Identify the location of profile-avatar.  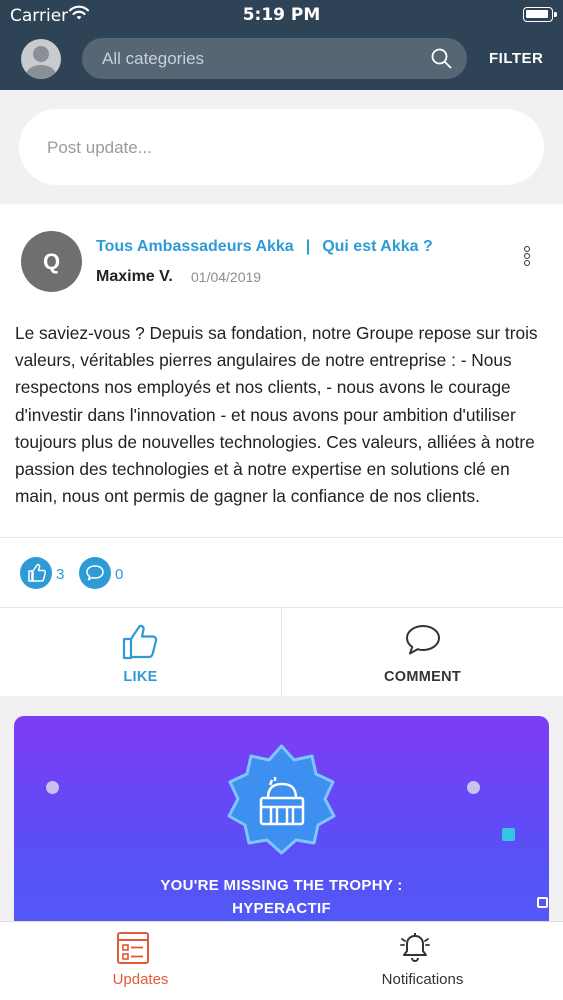
(41, 59).